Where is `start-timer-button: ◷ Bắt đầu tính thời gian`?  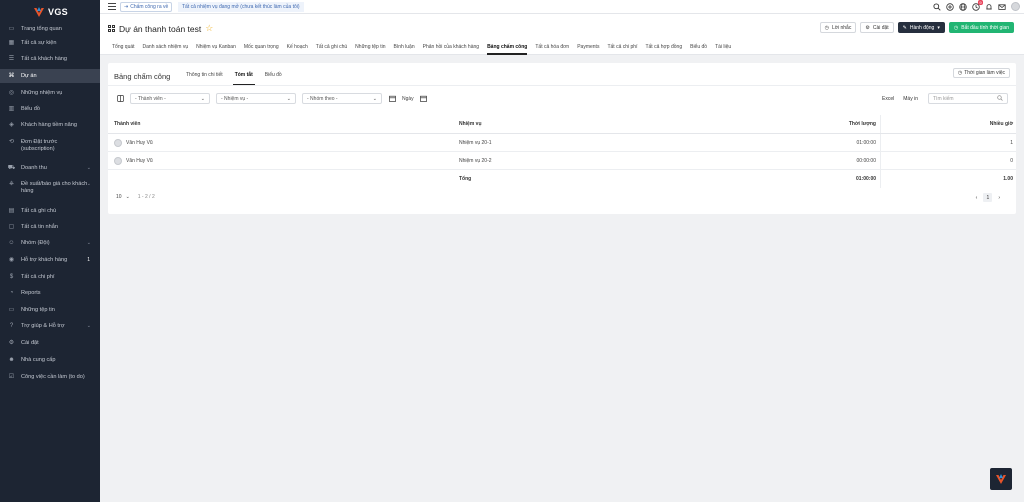
start-timer-button: ◷ Bắt đầu tính thời gian is located at coordinates (981, 27).